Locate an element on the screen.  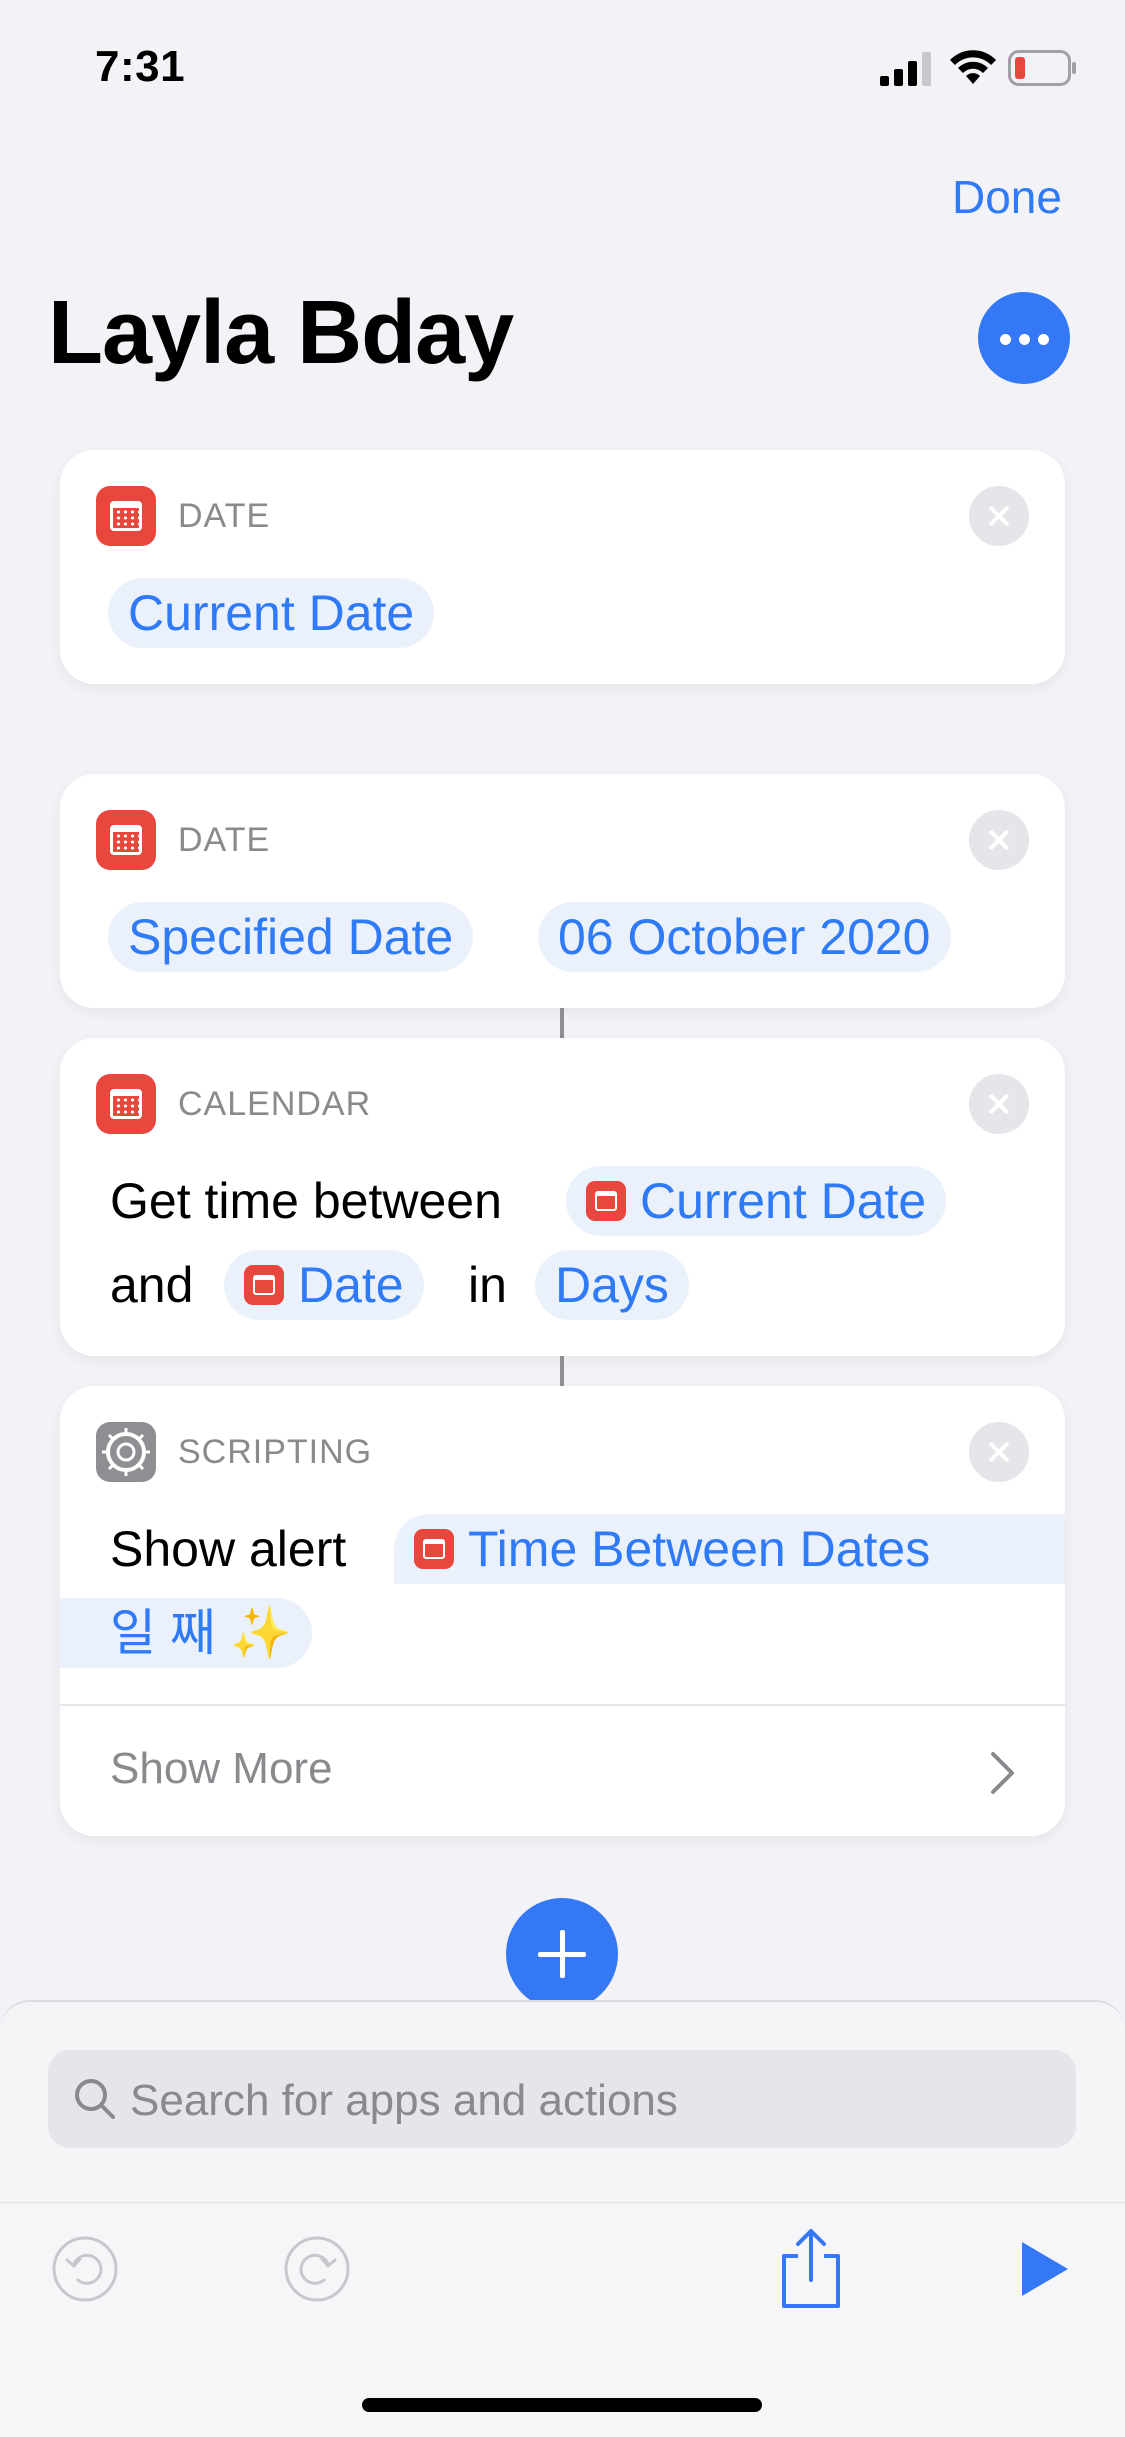
redo-icon is located at coordinates (317, 2269).